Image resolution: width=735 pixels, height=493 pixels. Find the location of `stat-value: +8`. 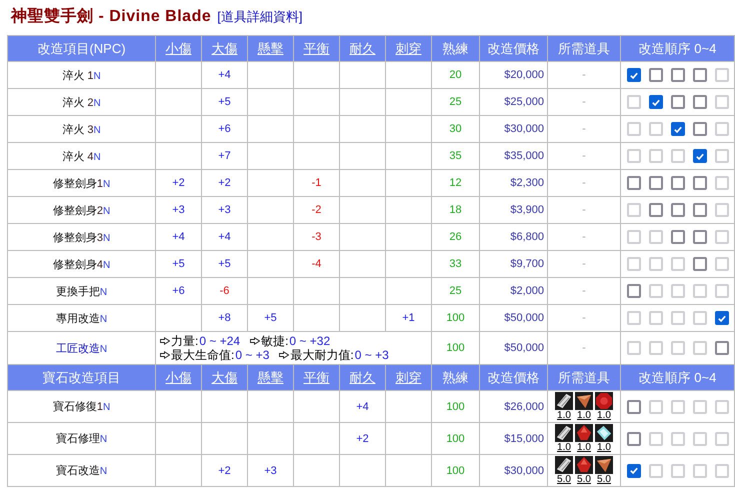

stat-value: +8 is located at coordinates (224, 318).